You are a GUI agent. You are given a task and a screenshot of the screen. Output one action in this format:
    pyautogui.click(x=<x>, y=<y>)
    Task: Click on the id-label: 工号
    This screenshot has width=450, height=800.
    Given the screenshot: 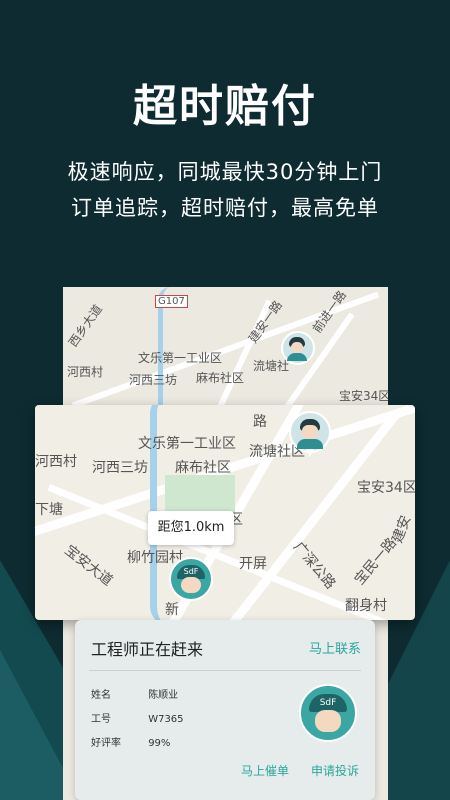 What is the action you would take?
    pyautogui.click(x=101, y=719)
    